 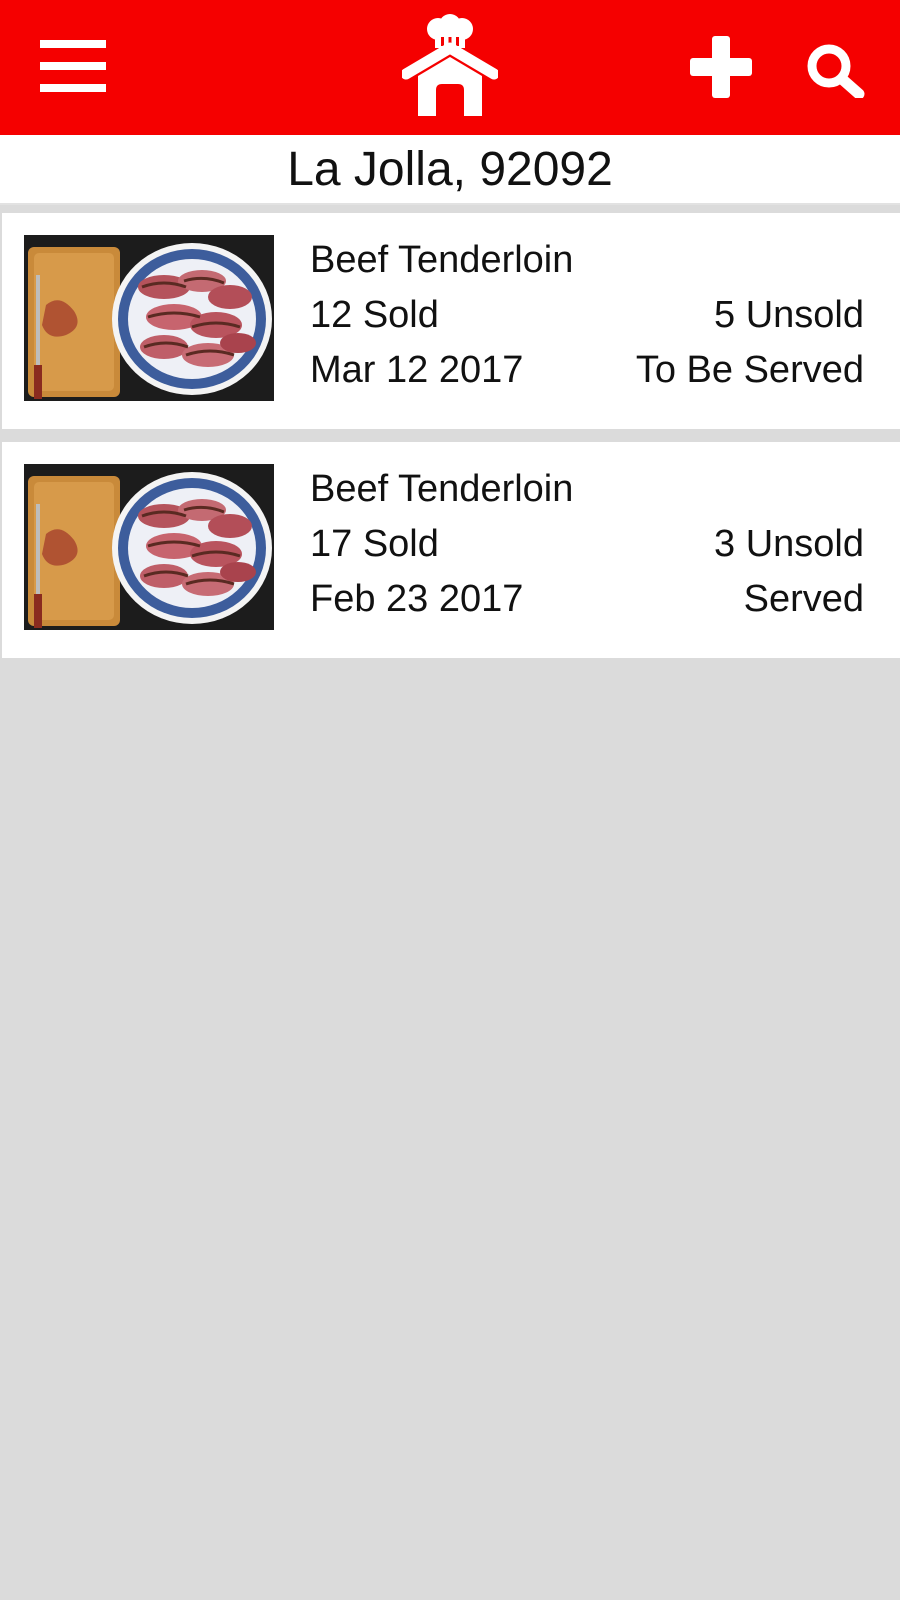 I want to click on chef-house-icon, so click(x=450, y=65).